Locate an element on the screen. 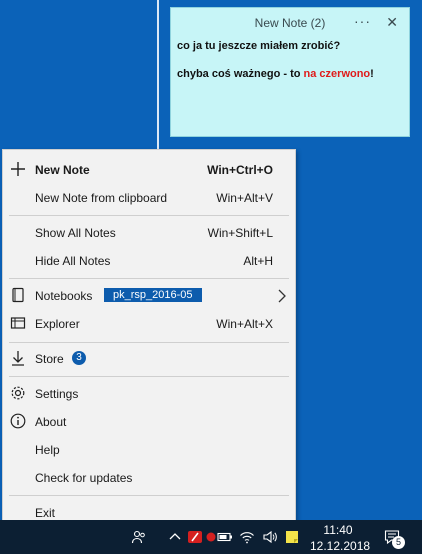 This screenshot has width=422, height=554. more-options-icon: ··· is located at coordinates (362, 21).